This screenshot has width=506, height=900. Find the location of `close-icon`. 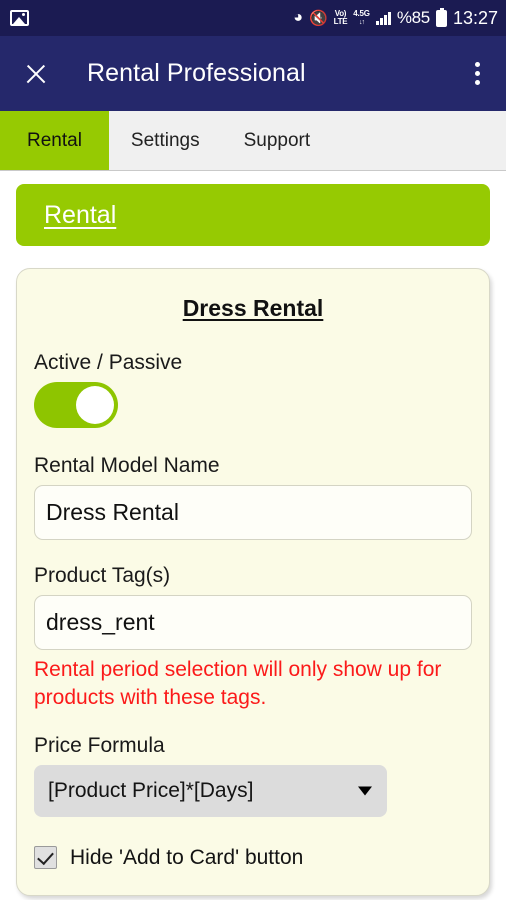

close-icon is located at coordinates (36, 74).